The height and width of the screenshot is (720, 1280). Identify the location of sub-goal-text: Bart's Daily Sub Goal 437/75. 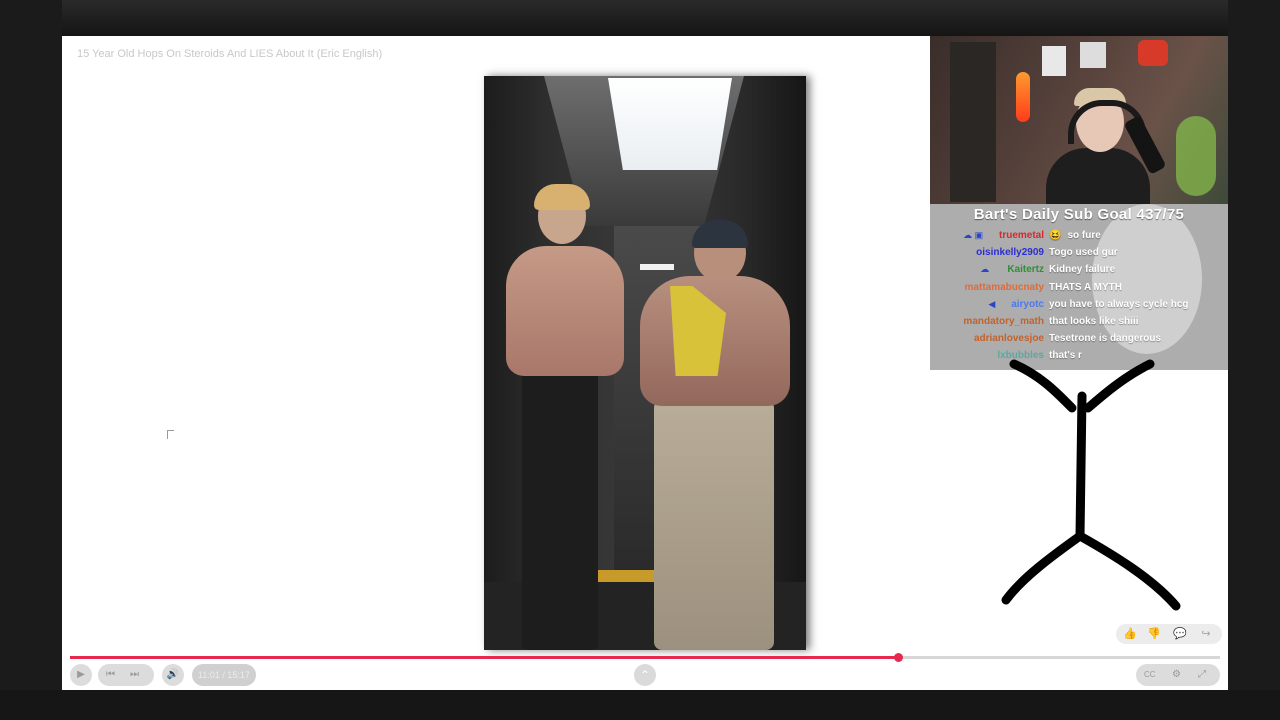
(1079, 214).